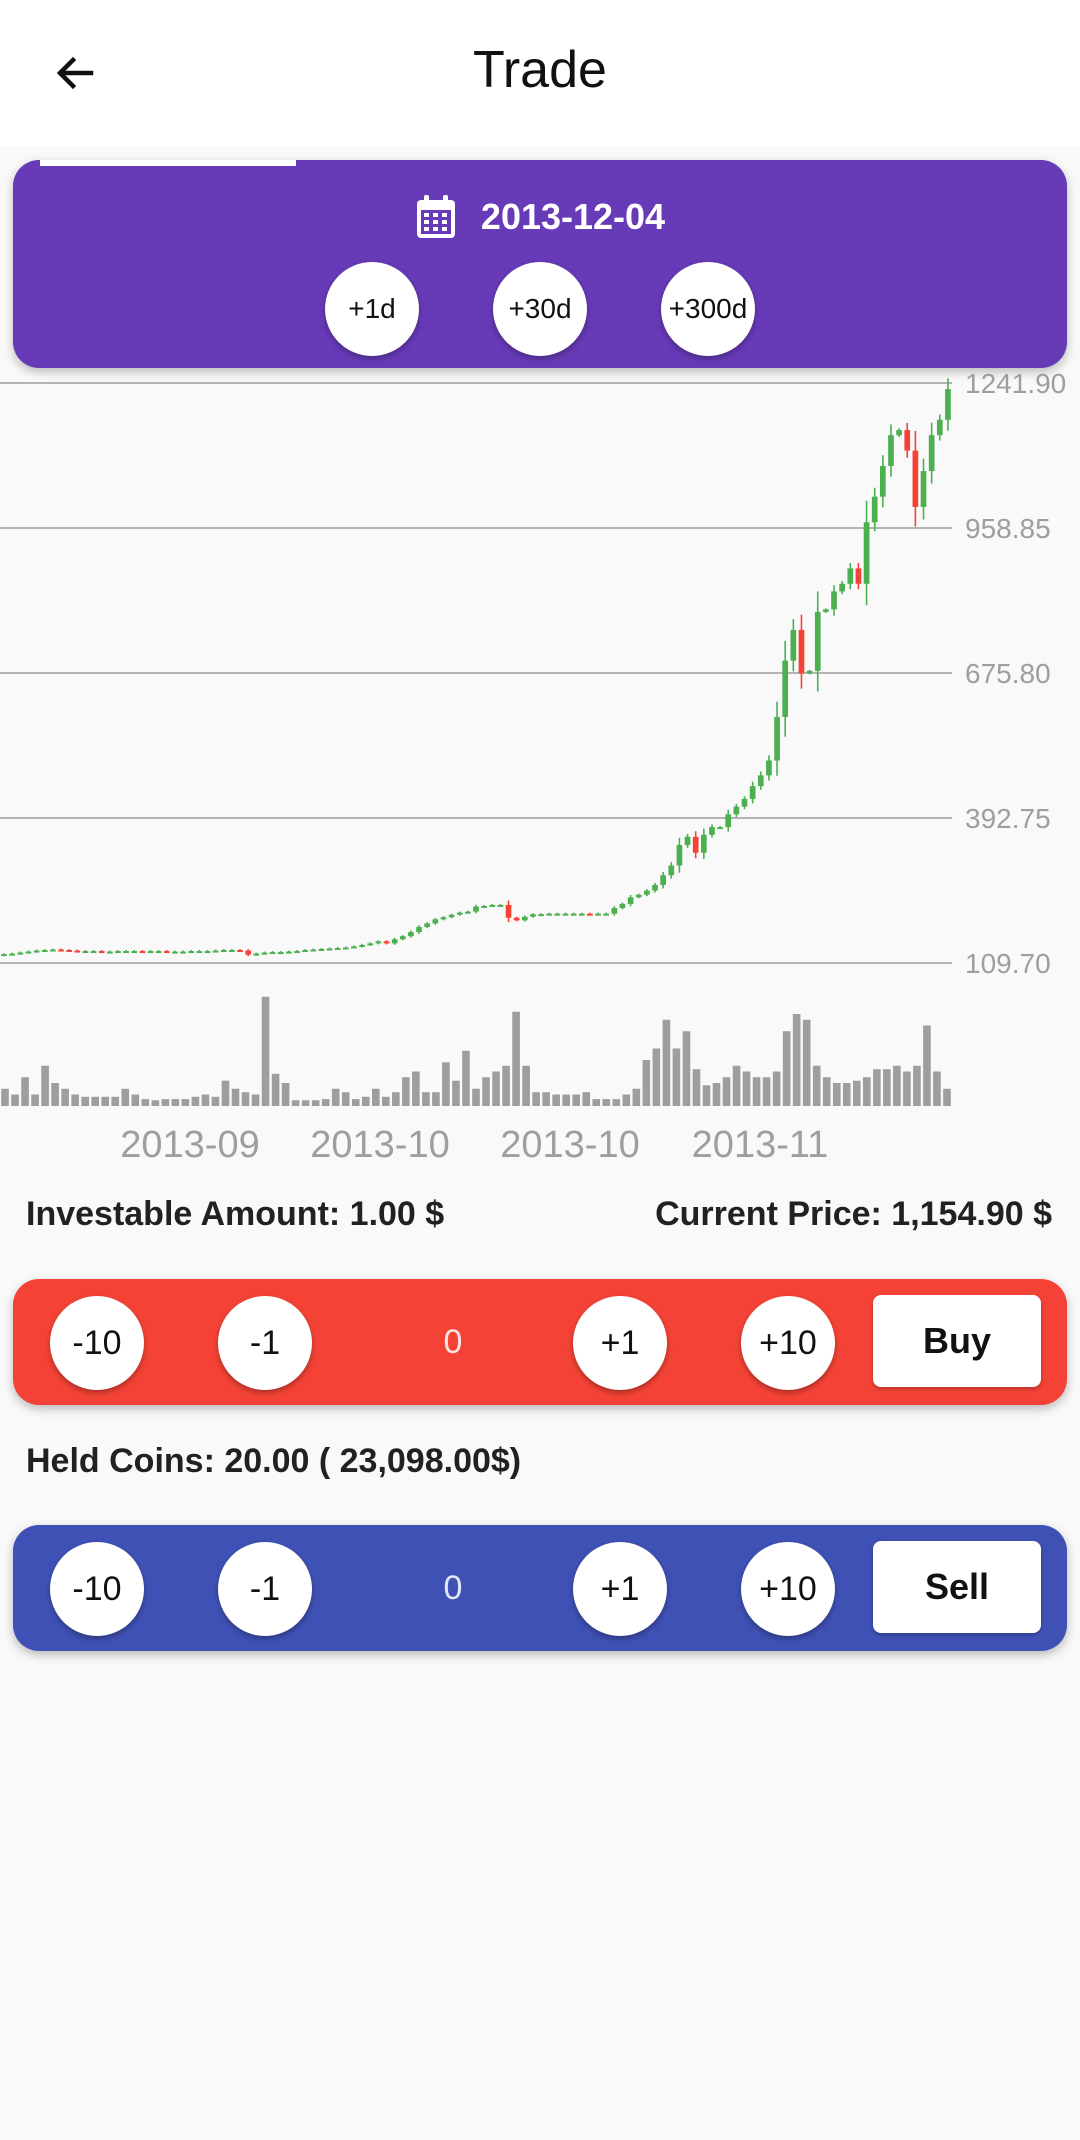  Describe the element at coordinates (265, 1343) in the screenshot. I see `buy-minus-1-button: -1` at that location.